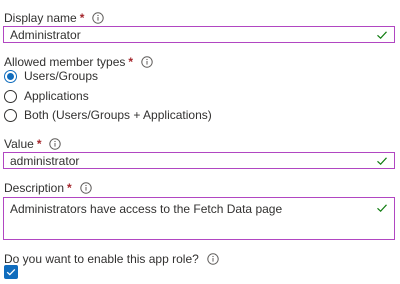 This screenshot has height=284, width=400. I want to click on enable-role-checkbox, so click(11, 272).